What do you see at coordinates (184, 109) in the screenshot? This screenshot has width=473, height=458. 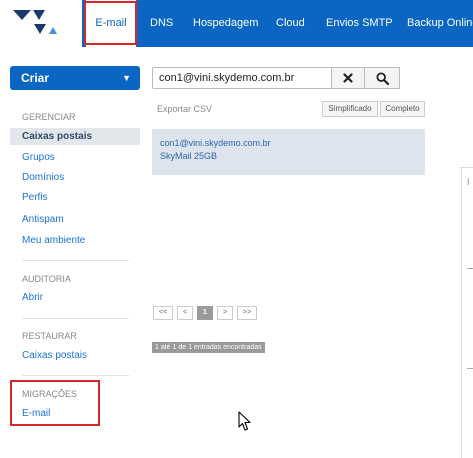 I see `export-csv-link: Exportar CSV` at bounding box center [184, 109].